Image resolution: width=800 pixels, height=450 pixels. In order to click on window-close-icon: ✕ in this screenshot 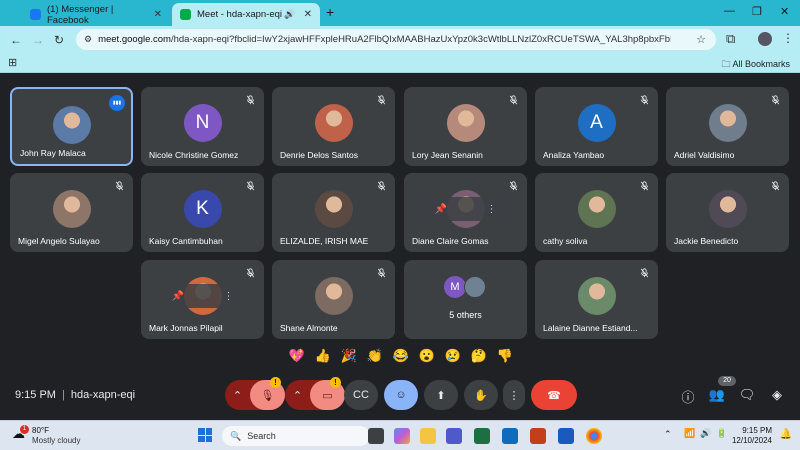, I will do `click(784, 11)`.